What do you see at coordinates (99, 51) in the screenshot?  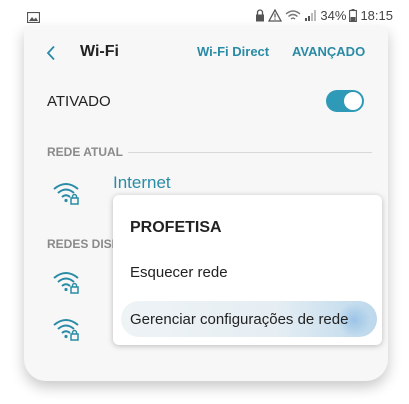 I see `page-title: Wi-Fi` at bounding box center [99, 51].